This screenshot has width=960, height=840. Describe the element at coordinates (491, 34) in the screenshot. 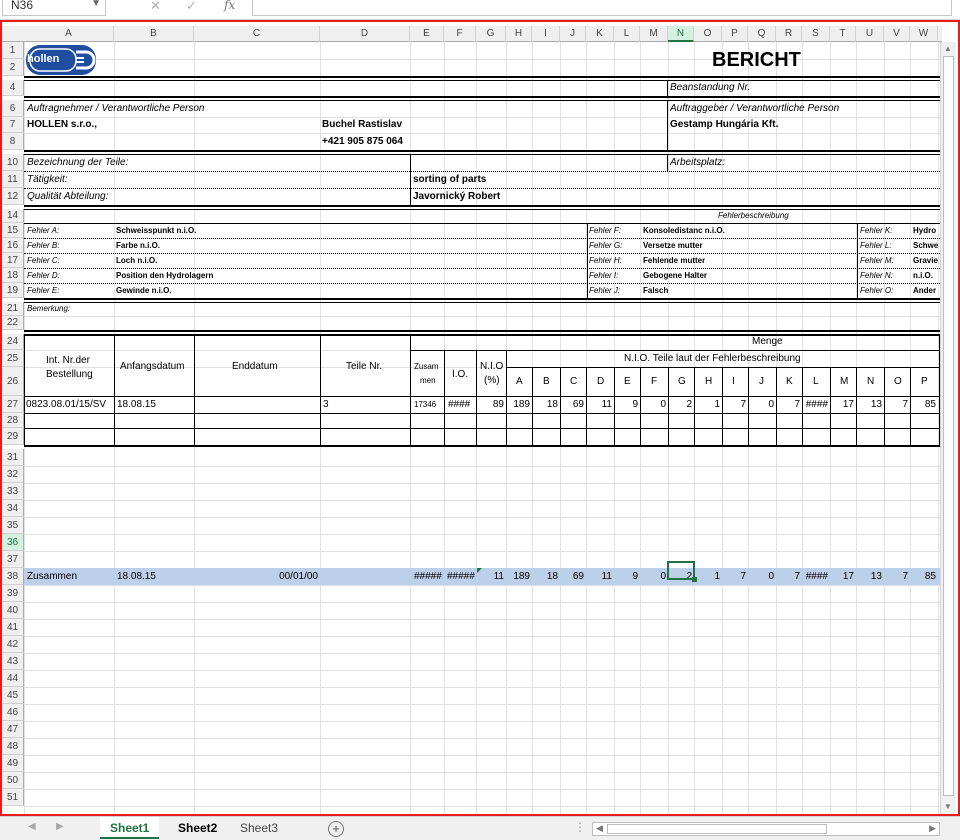

I see `column-header-G: G` at that location.